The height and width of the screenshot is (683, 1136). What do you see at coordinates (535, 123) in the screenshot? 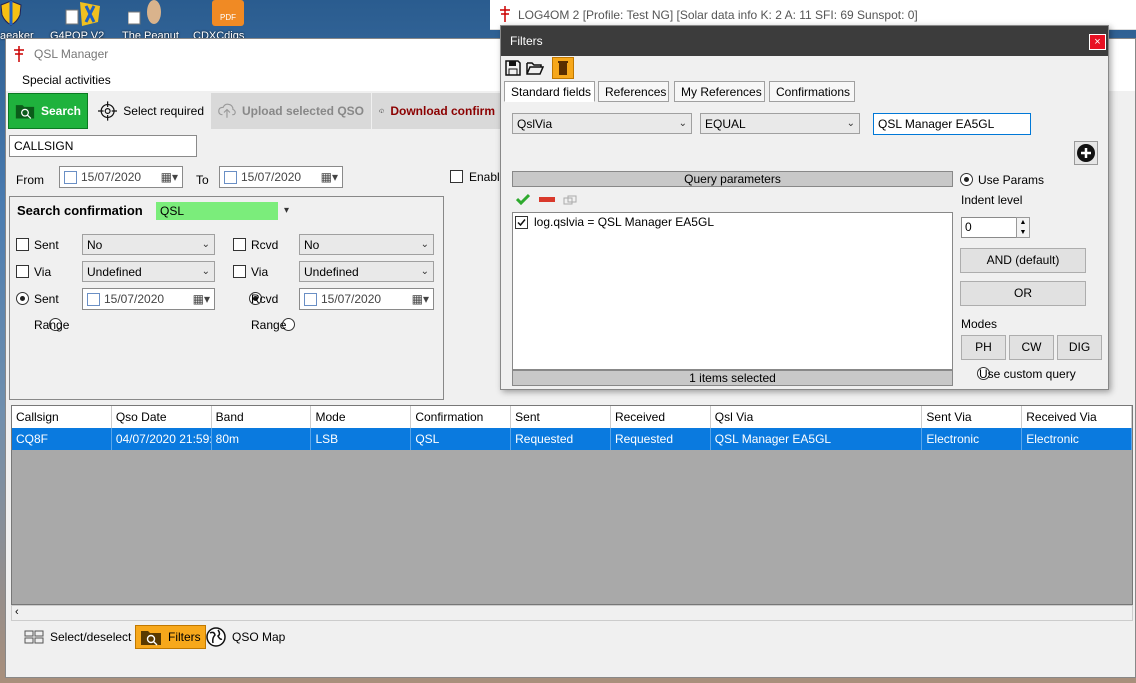
I see `field-value: QslVia` at bounding box center [535, 123].